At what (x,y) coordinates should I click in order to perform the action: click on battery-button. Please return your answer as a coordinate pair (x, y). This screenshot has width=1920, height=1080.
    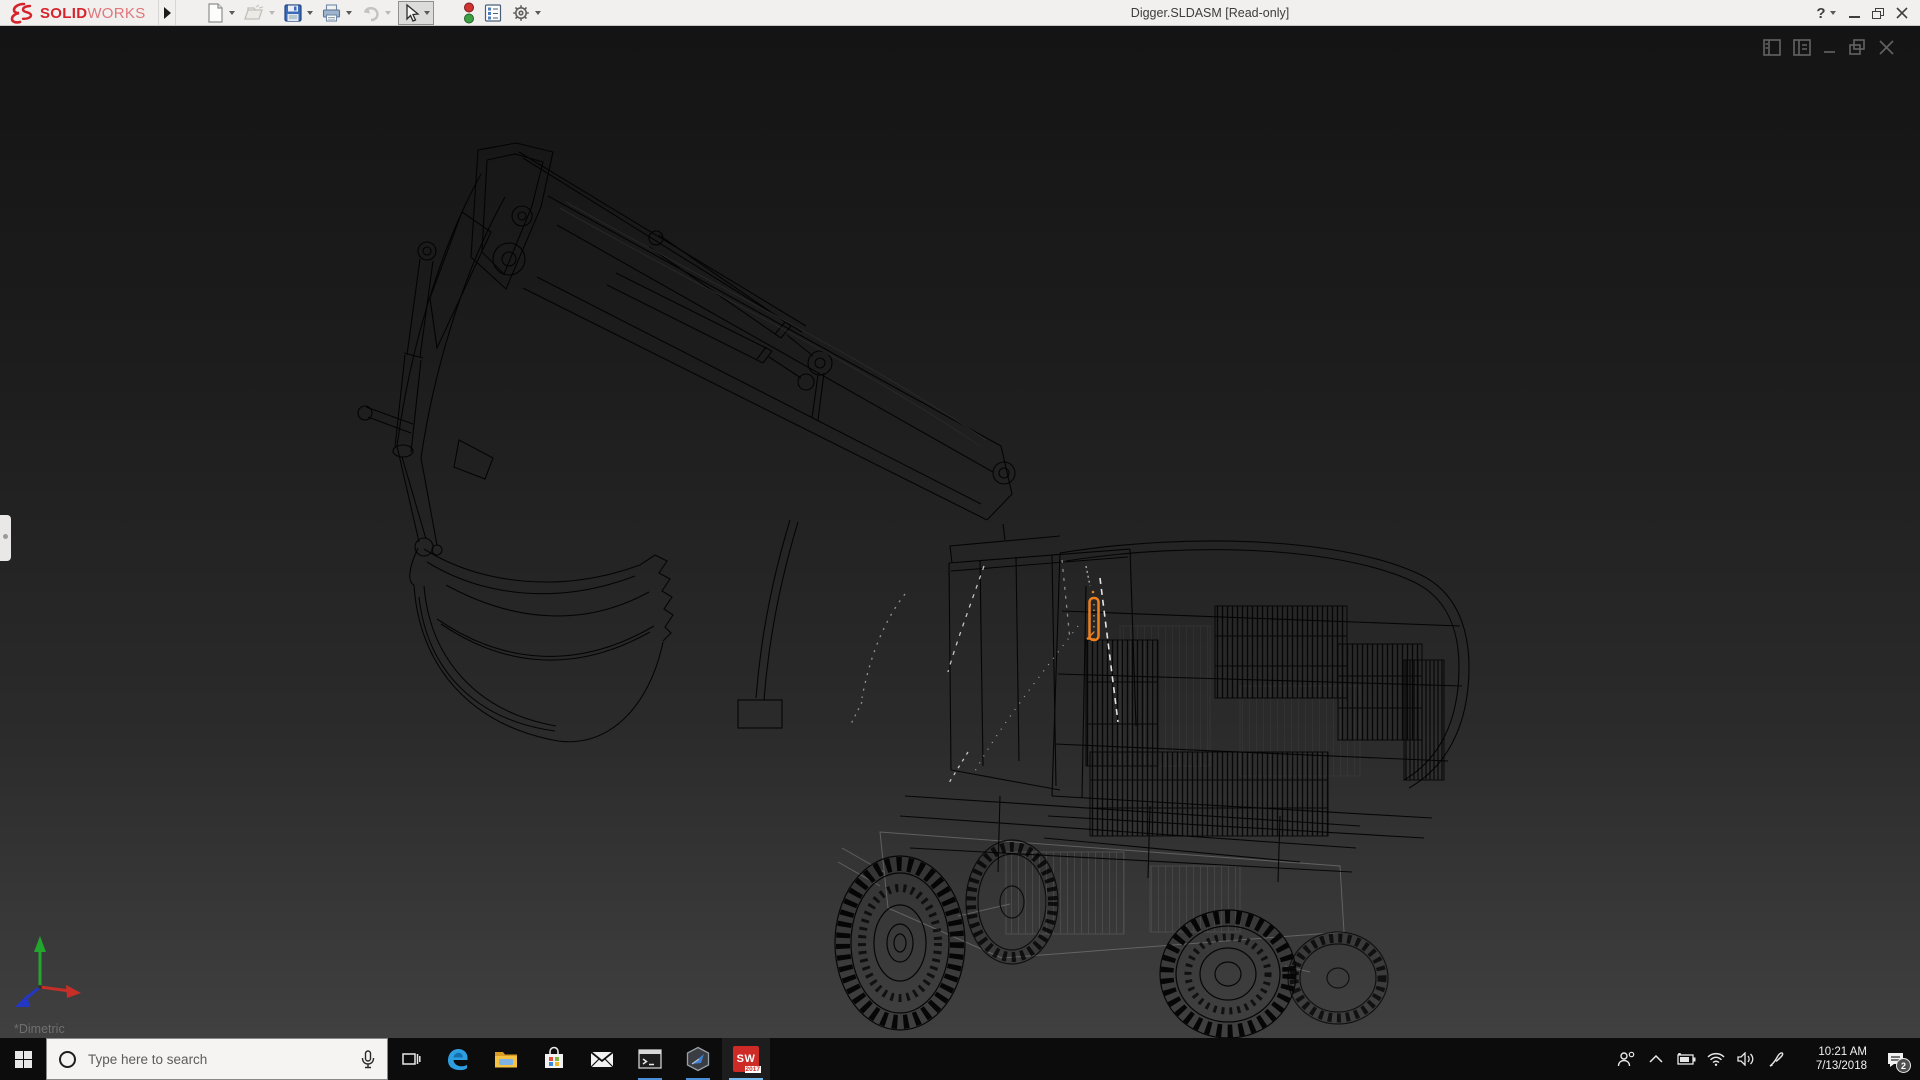
    Looking at the image, I should click on (1686, 1059).